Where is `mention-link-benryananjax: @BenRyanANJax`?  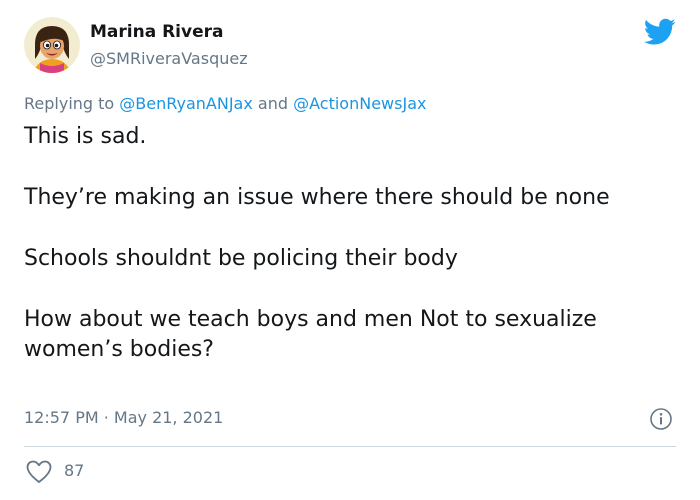 mention-link-benryananjax: @BenRyanANJax is located at coordinates (186, 103).